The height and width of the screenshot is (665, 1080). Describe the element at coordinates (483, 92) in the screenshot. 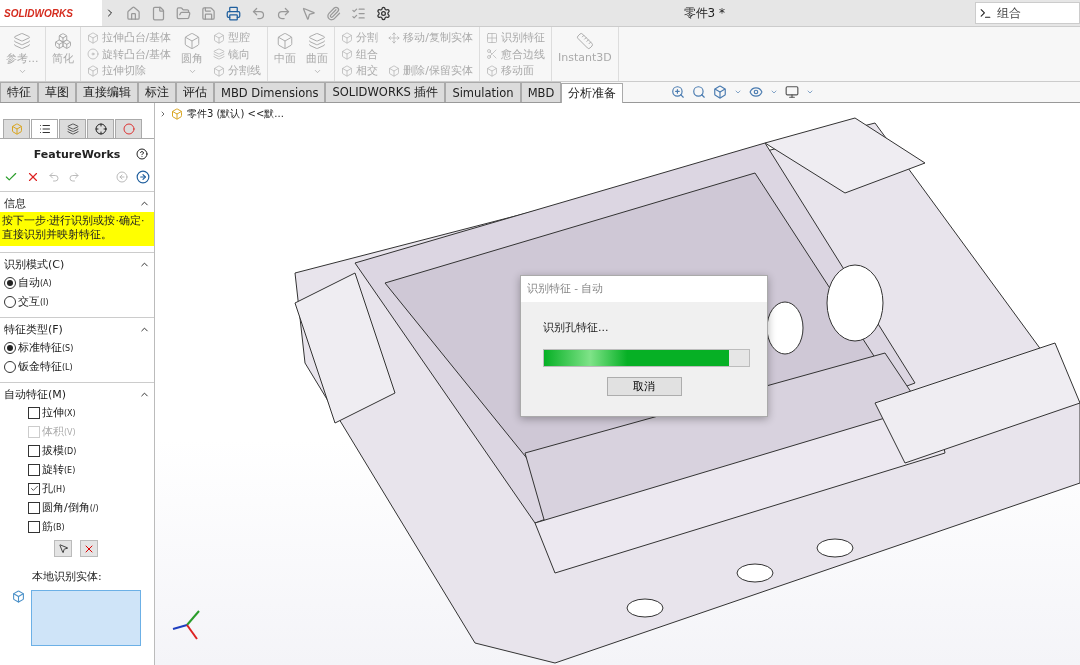

I see `ribbon-tab: Simulation` at that location.